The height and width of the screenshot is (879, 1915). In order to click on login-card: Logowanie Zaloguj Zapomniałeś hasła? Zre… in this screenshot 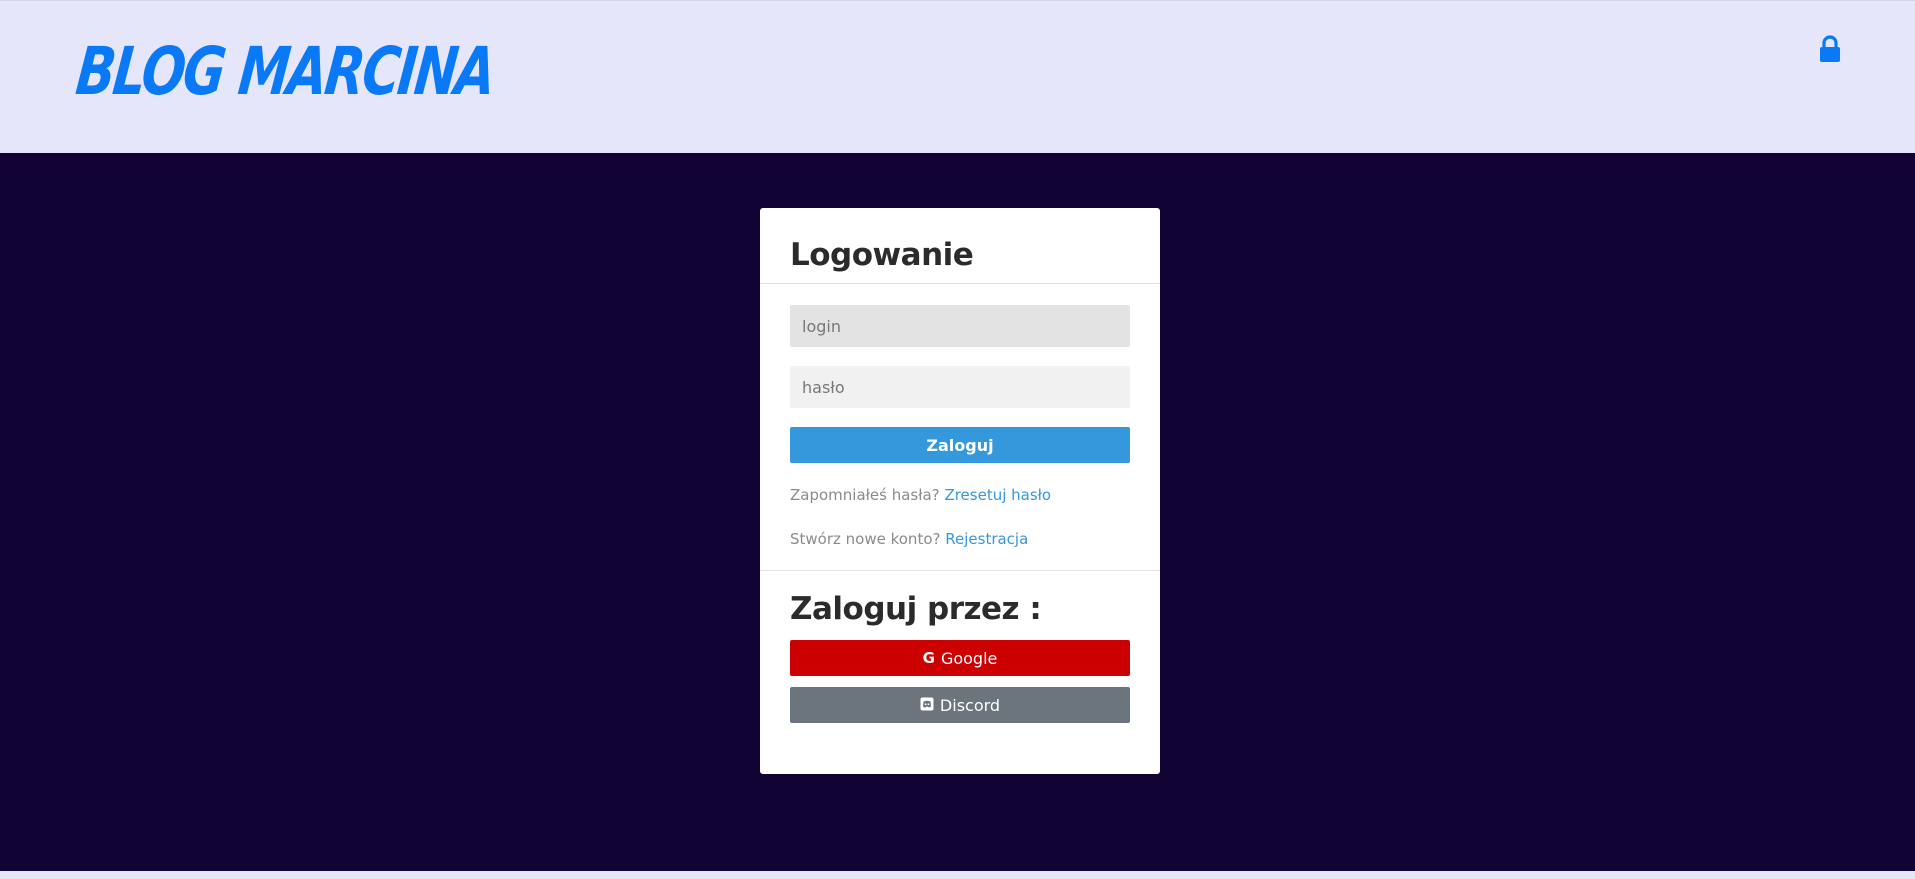, I will do `click(960, 491)`.